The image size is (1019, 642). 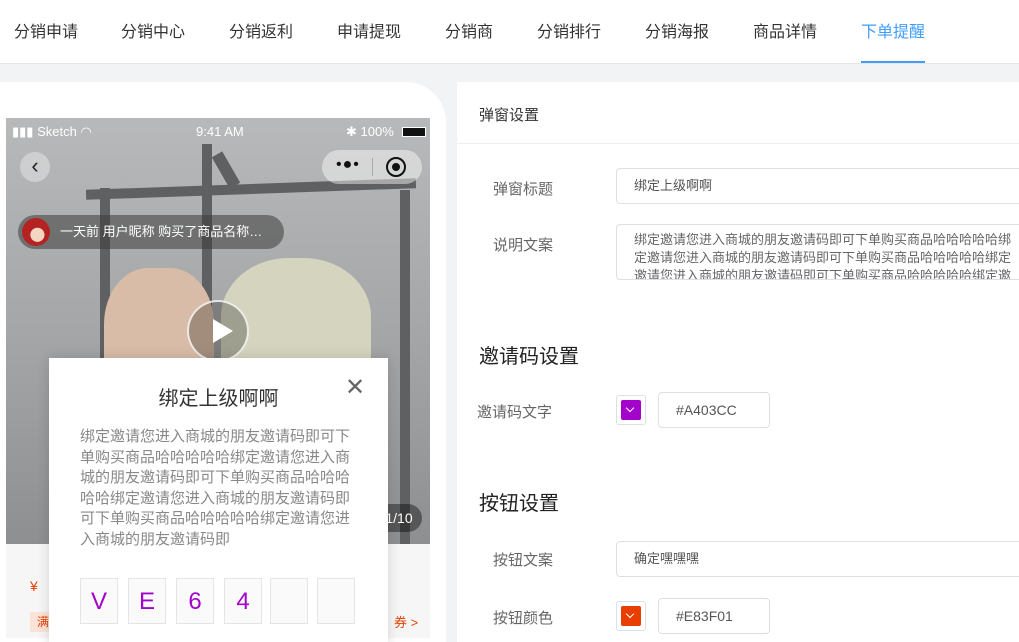 I want to click on invite-color-picker, so click(x=631, y=410).